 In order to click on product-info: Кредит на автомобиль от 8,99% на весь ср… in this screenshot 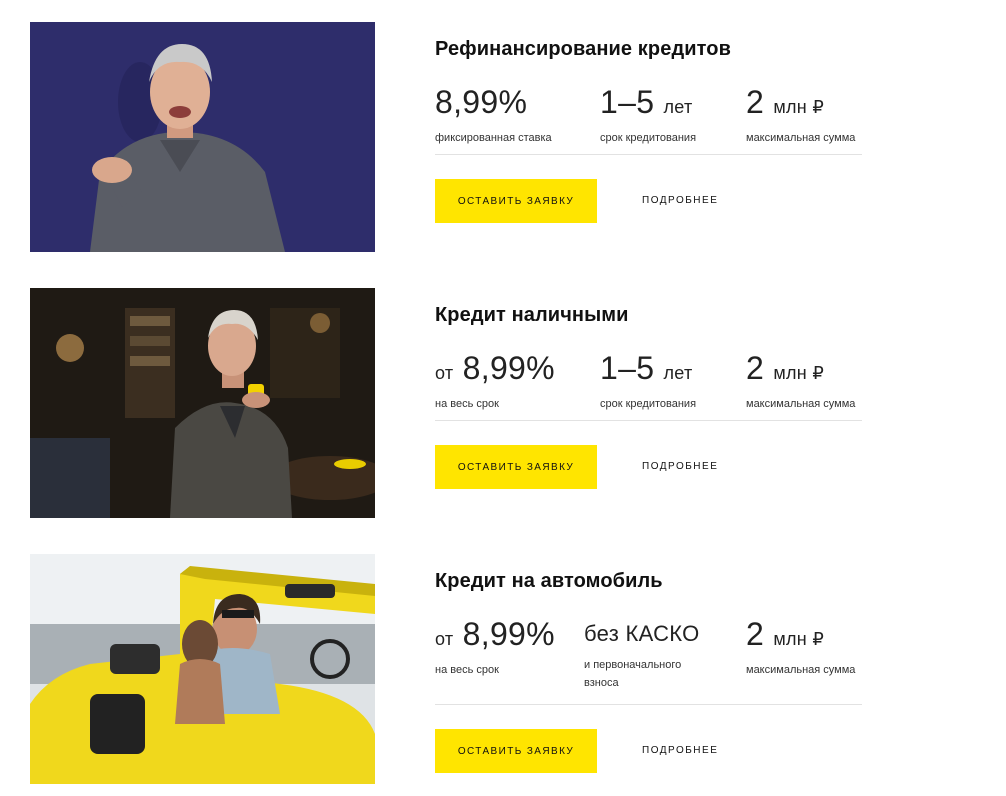, I will do `click(650, 669)`.